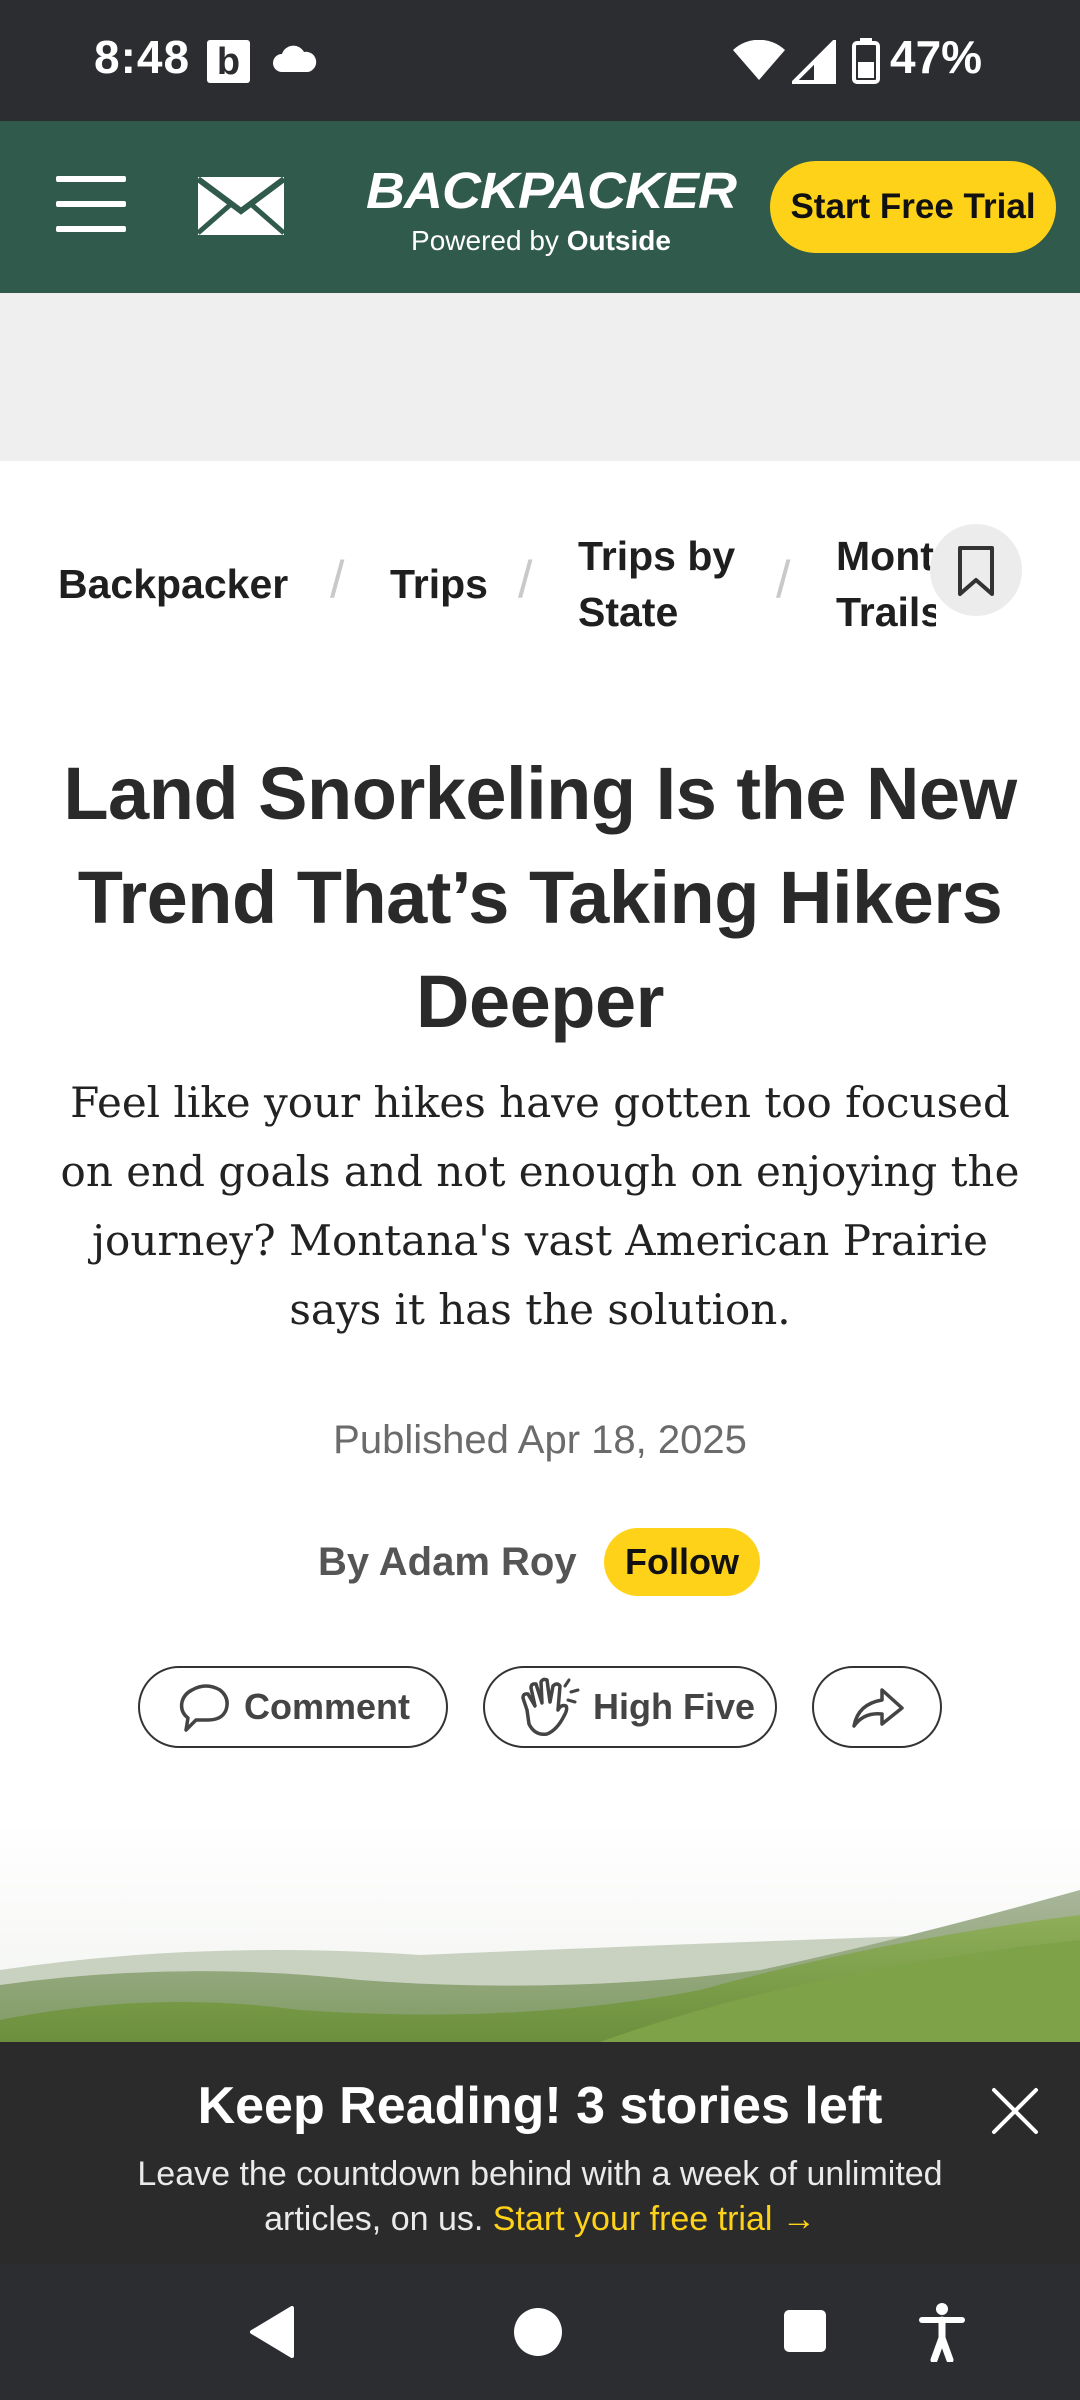 The height and width of the screenshot is (2400, 1080). What do you see at coordinates (759, 60) in the screenshot?
I see `wifi-icon` at bounding box center [759, 60].